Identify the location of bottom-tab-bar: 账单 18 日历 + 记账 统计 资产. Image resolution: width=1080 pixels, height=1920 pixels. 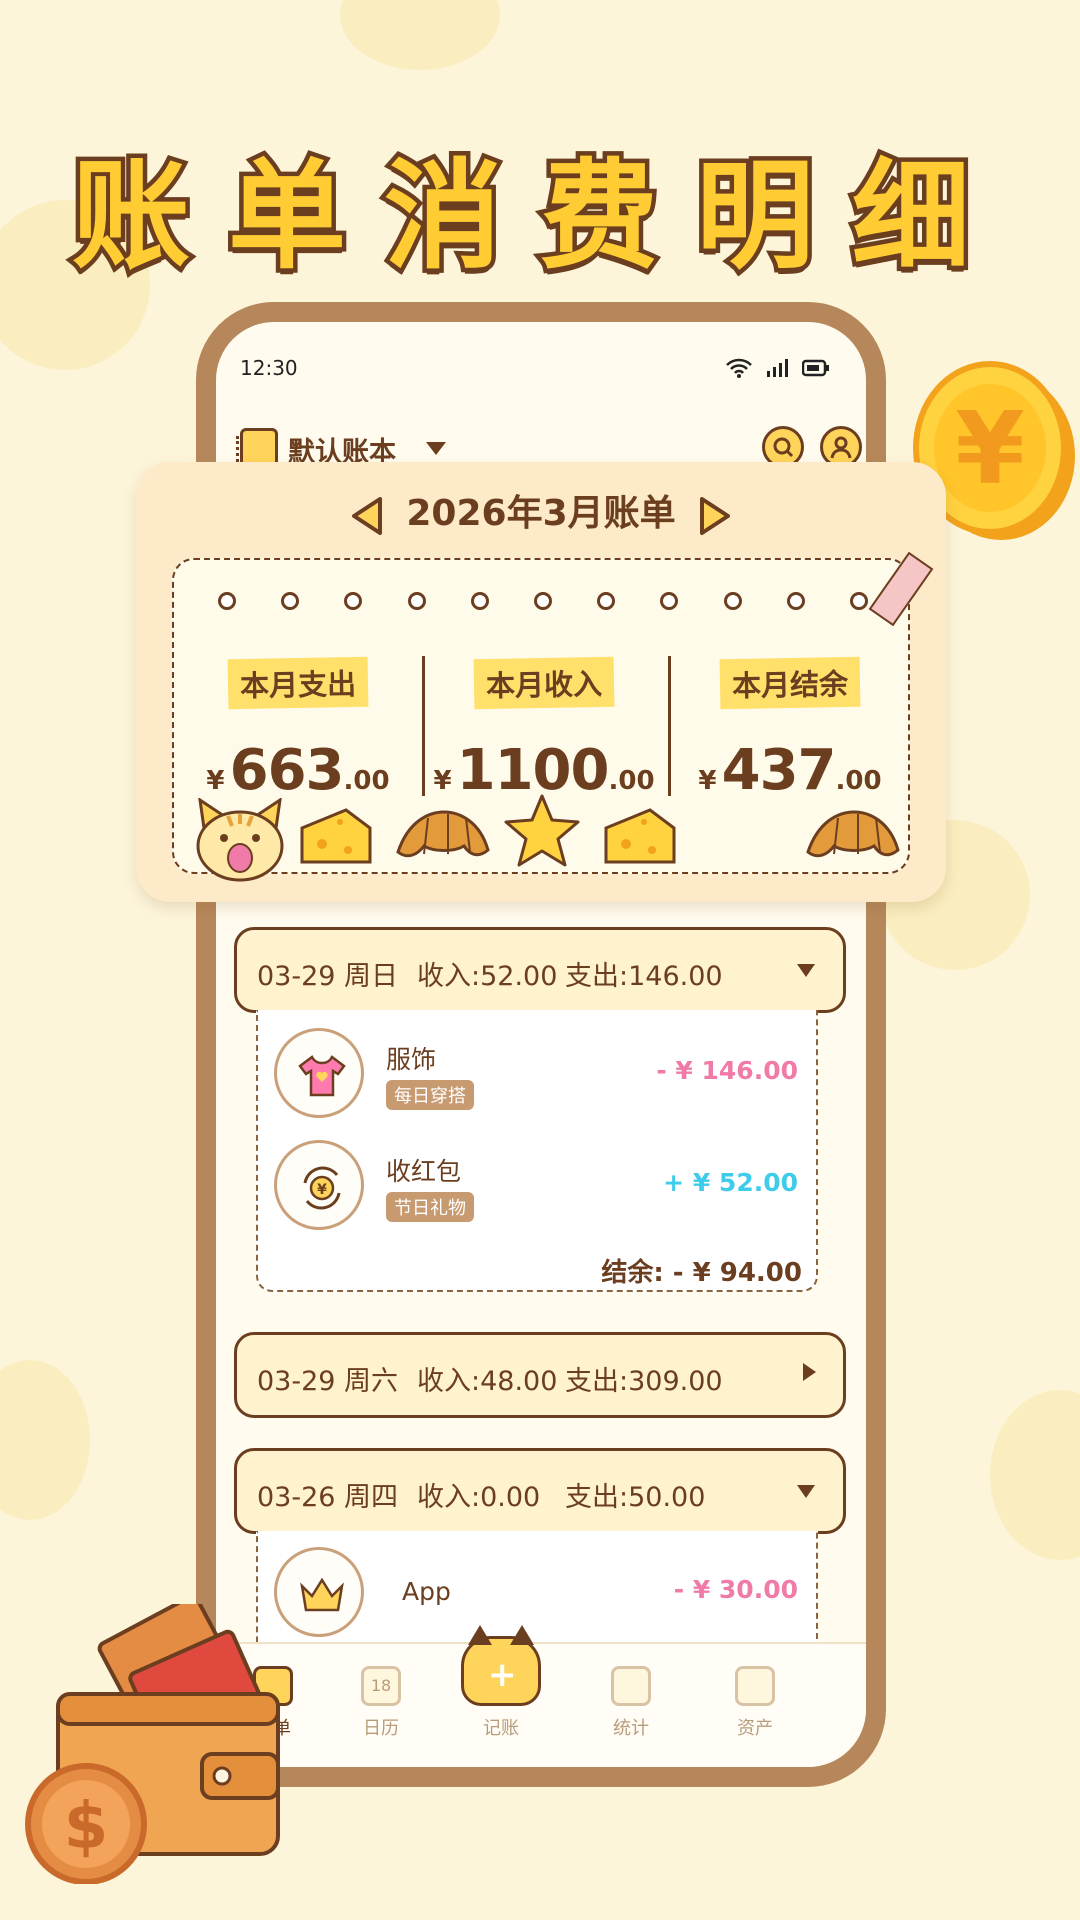
(541, 1696).